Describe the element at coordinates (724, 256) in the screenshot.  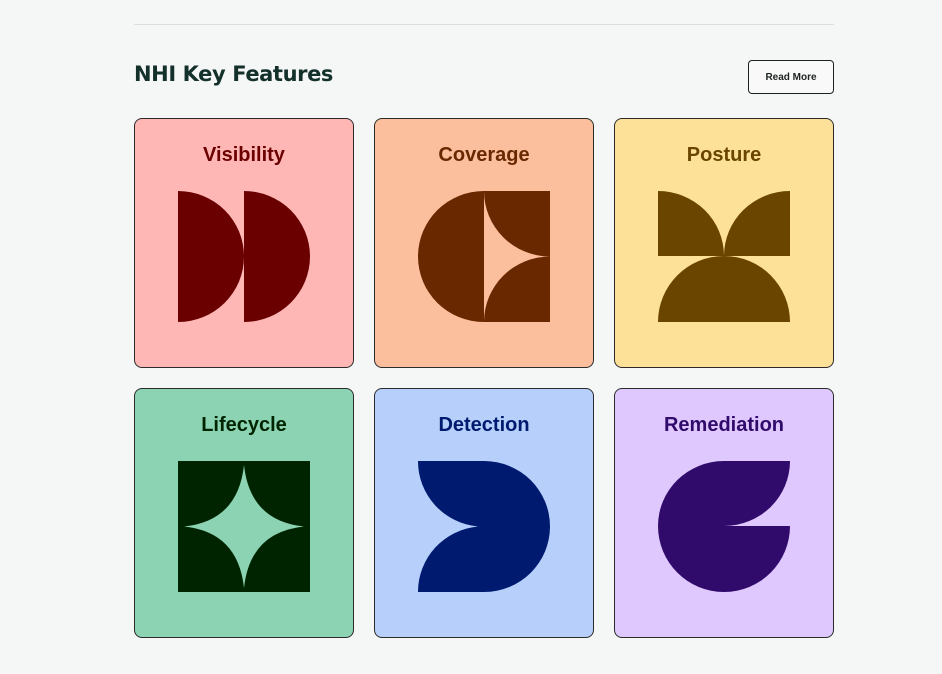
I see `posture-icon` at that location.